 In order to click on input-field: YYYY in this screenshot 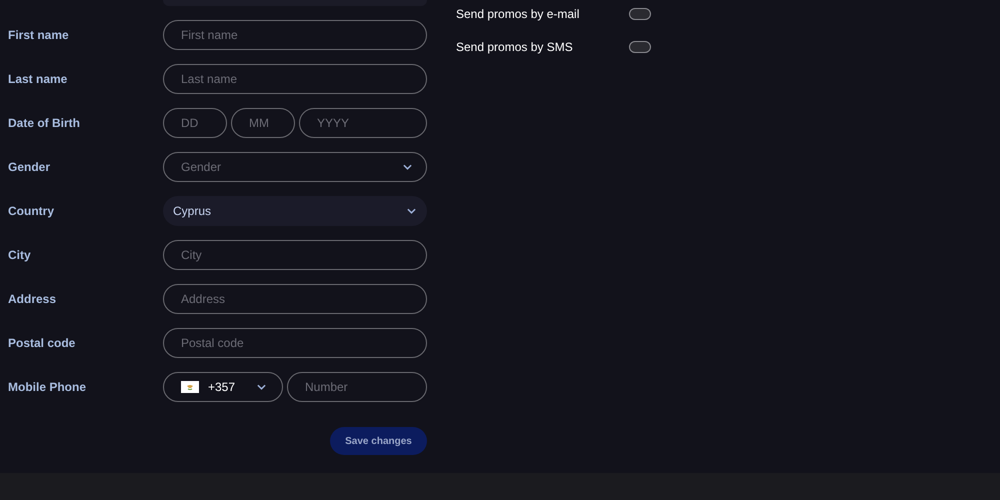, I will do `click(363, 123)`.